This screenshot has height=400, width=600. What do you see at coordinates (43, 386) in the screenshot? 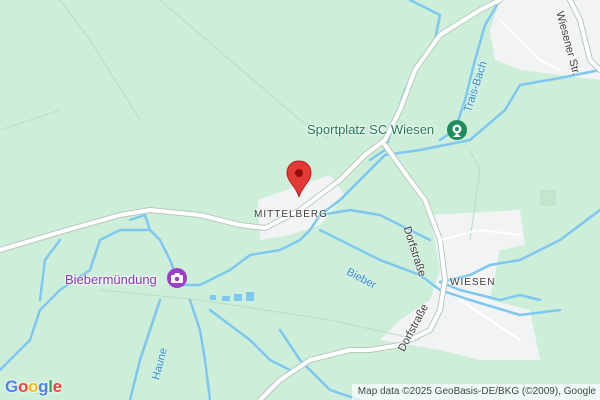
I see `google-logo-letter: g` at bounding box center [43, 386].